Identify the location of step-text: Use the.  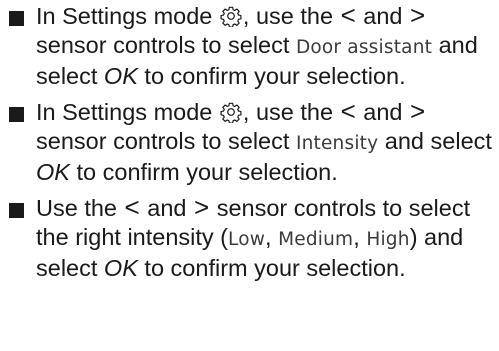
(76, 208).